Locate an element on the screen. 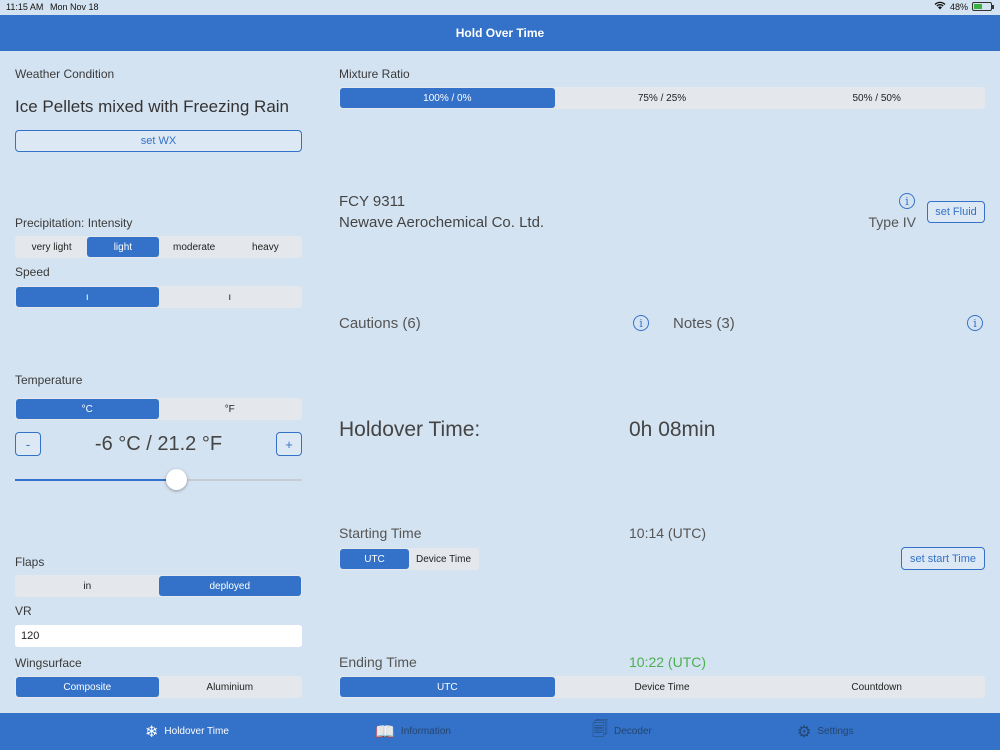 This screenshot has height=750, width=1000. holdover-time-label: Holdover Time: is located at coordinates (410, 429).